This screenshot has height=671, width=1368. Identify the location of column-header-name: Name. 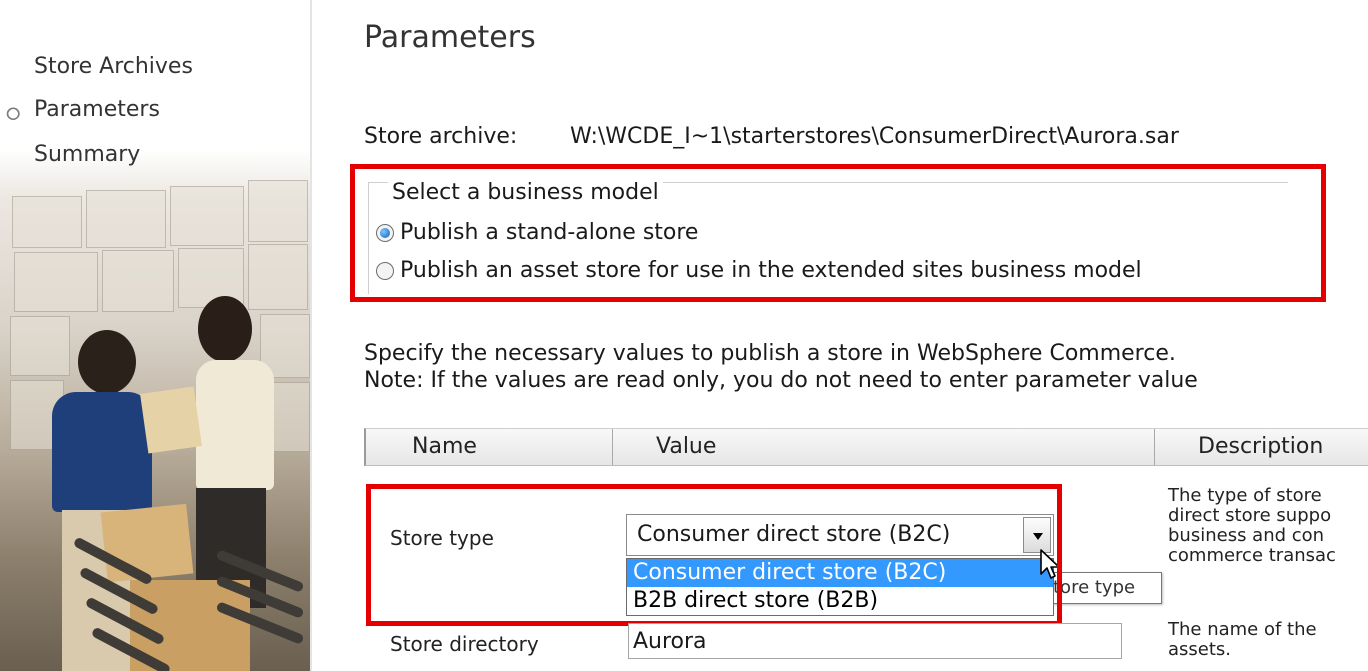
(444, 446).